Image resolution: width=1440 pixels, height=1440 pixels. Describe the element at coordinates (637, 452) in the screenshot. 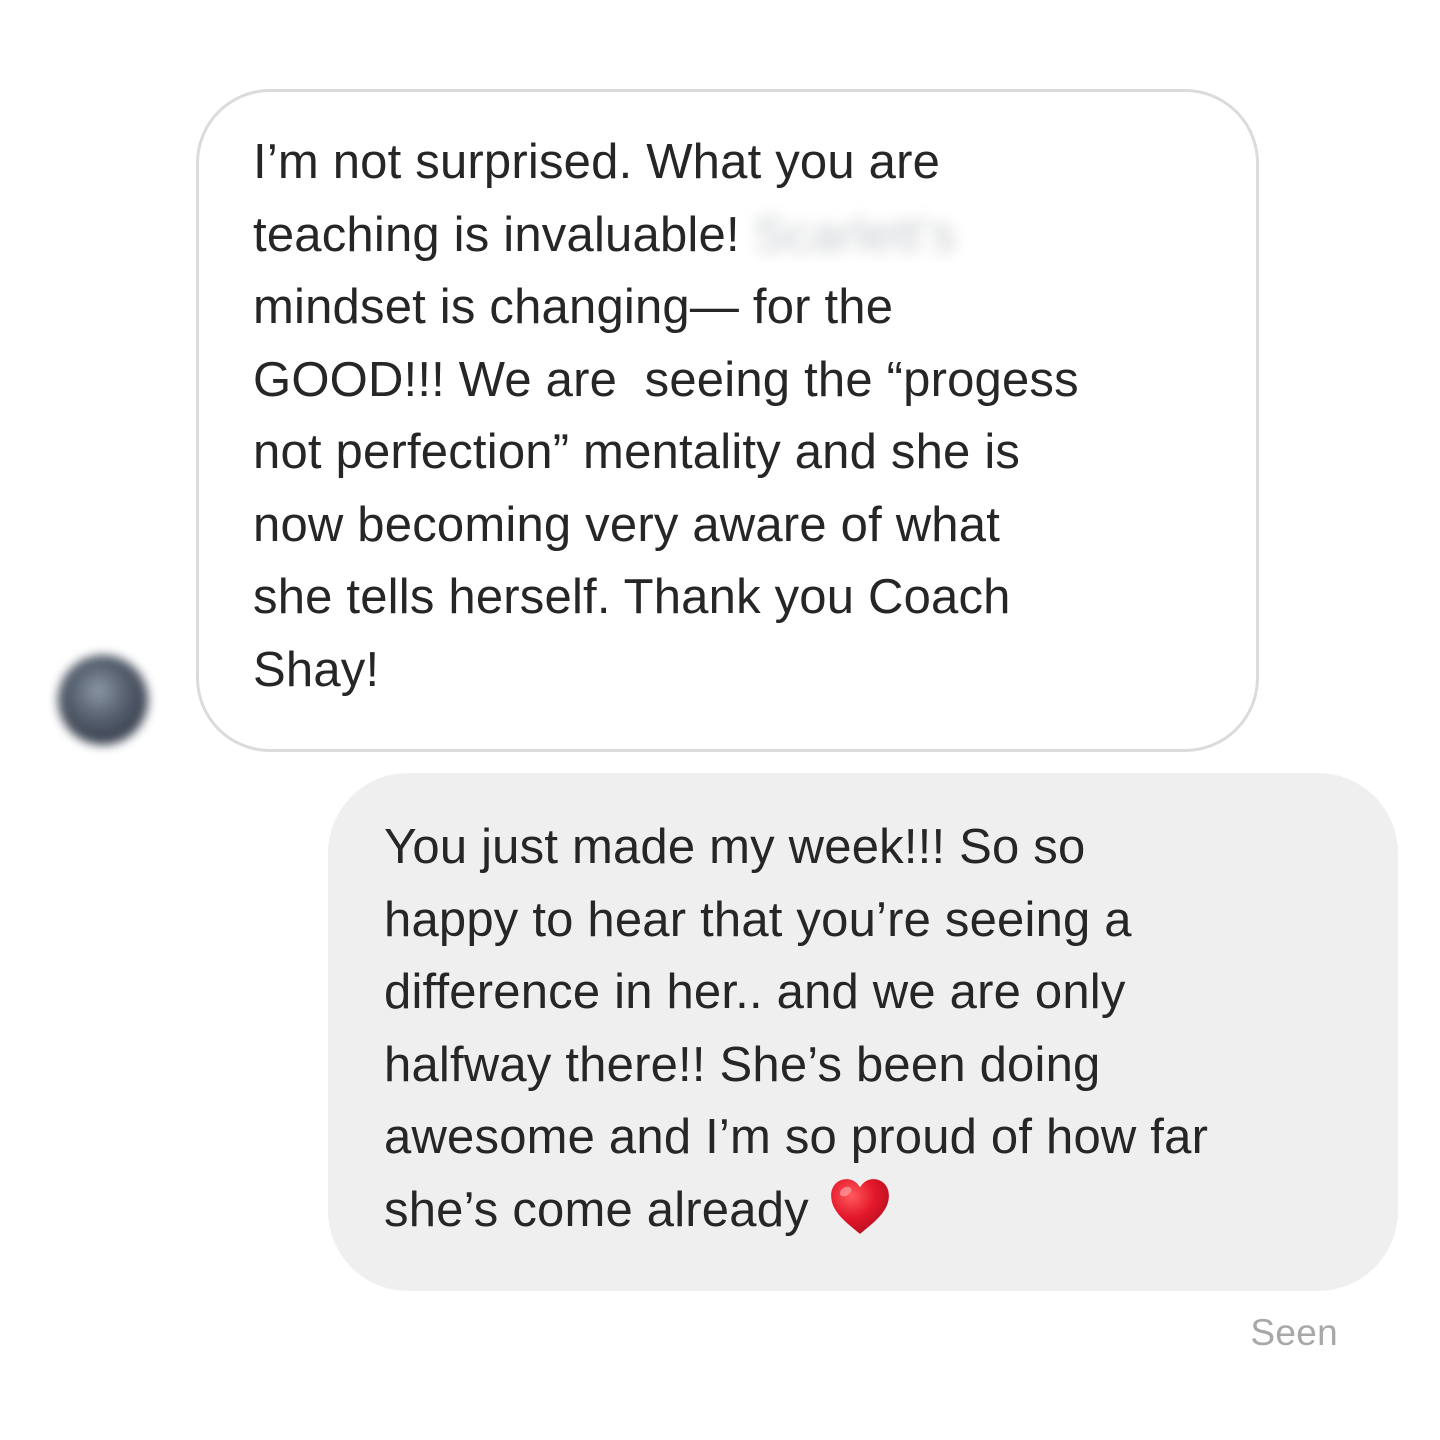

I see `message-line: not perfection” mentality and she is` at that location.